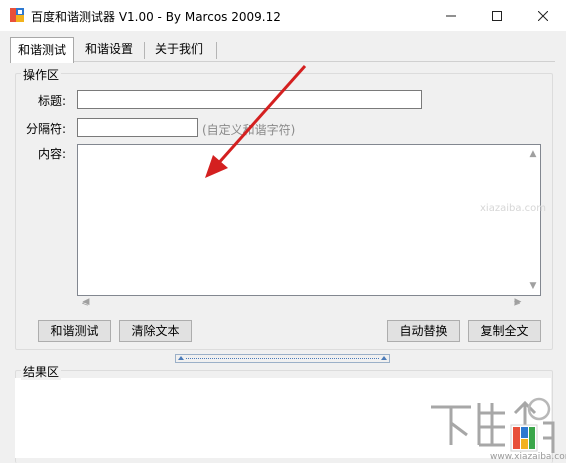  Describe the element at coordinates (85, 304) in the screenshot. I see `hscroll-left-icon: <` at that location.